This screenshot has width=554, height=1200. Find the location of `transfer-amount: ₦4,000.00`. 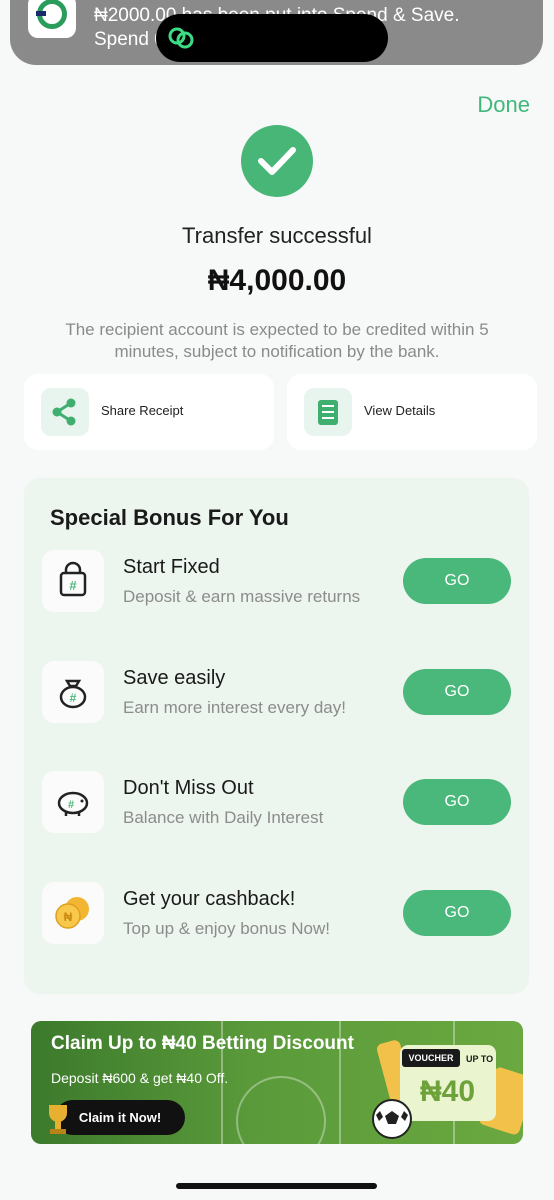

transfer-amount: ₦4,000.00 is located at coordinates (277, 280).